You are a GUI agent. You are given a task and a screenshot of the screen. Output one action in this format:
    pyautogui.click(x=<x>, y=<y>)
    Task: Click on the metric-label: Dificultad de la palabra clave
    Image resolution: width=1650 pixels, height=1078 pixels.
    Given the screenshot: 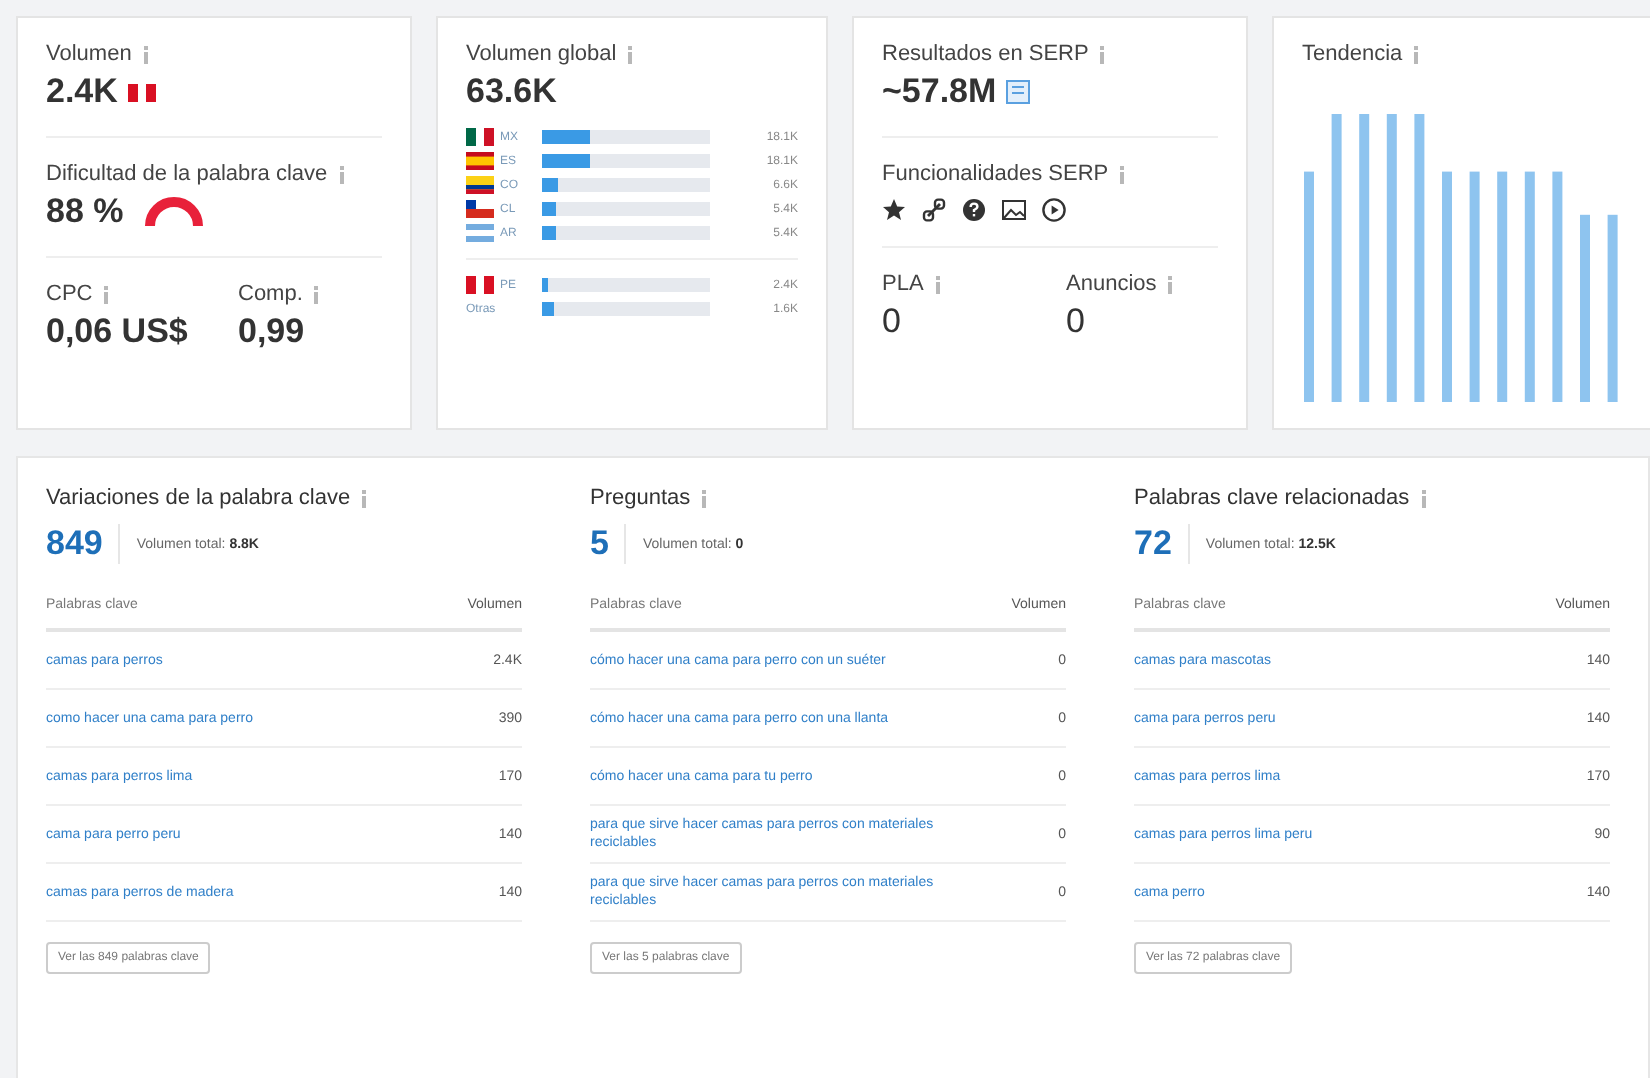 What is the action you would take?
    pyautogui.click(x=187, y=174)
    